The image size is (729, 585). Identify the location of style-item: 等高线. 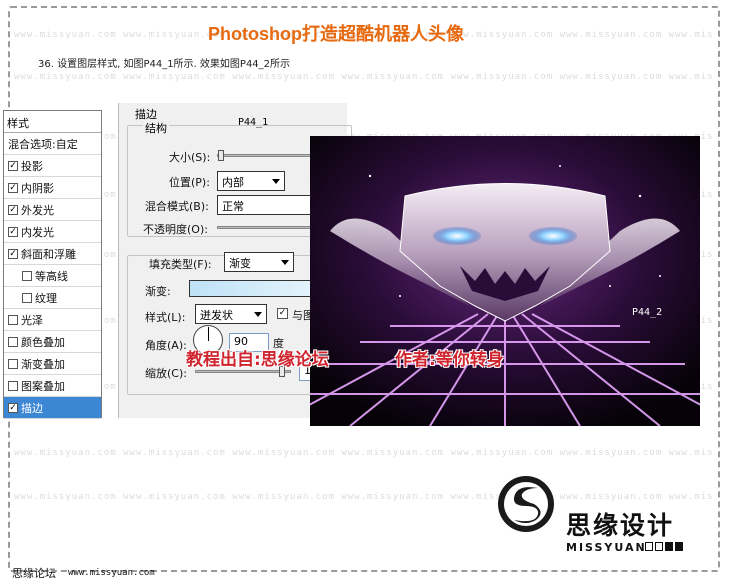
(52, 276).